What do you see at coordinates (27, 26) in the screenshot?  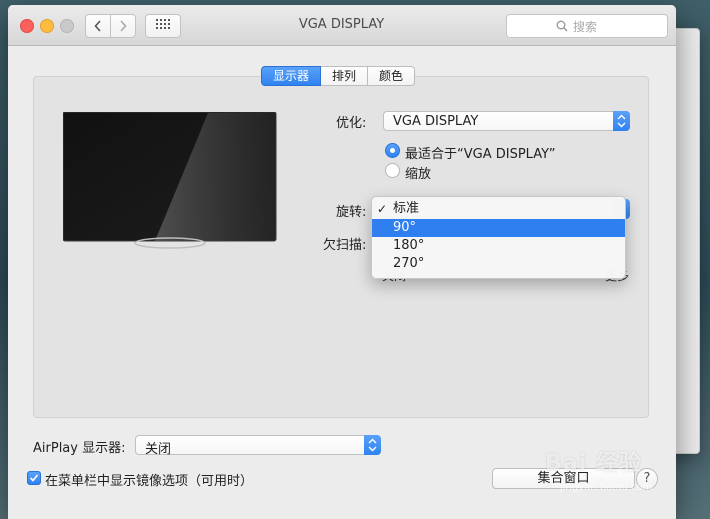 I see `close-button` at bounding box center [27, 26].